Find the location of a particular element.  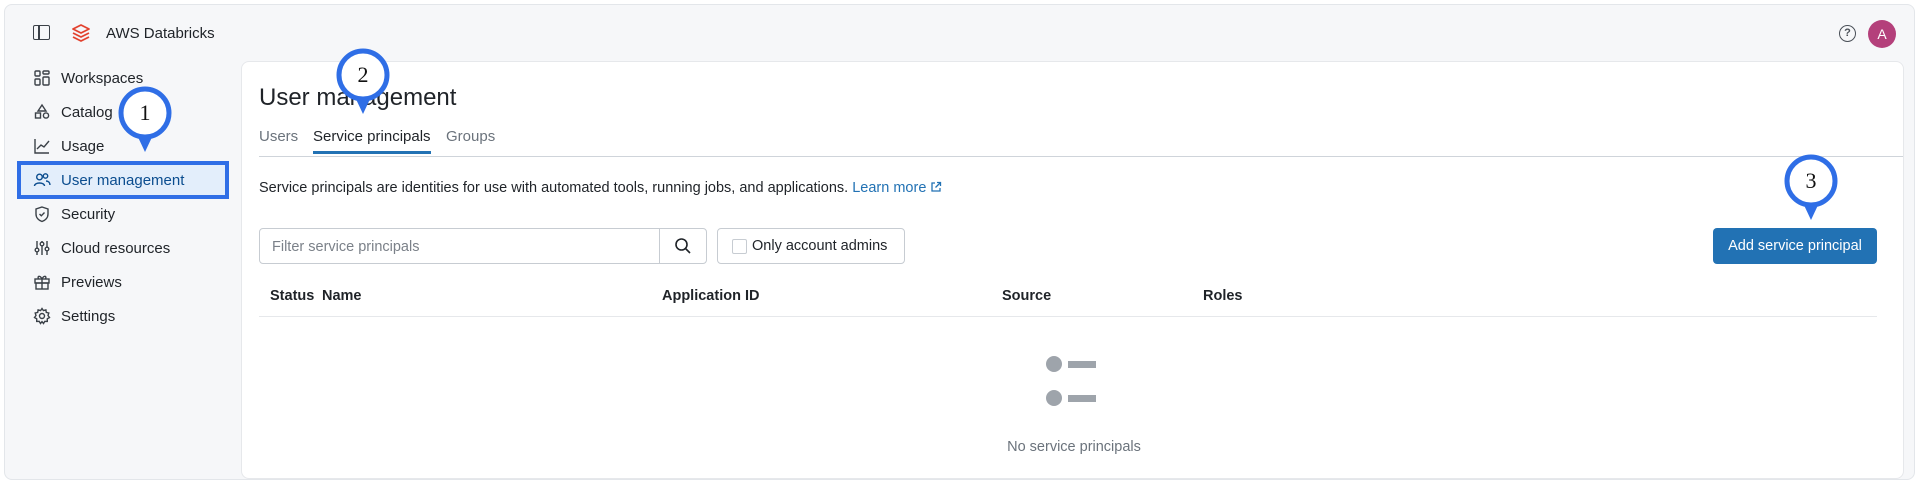

column-header-name: Name is located at coordinates (342, 296).